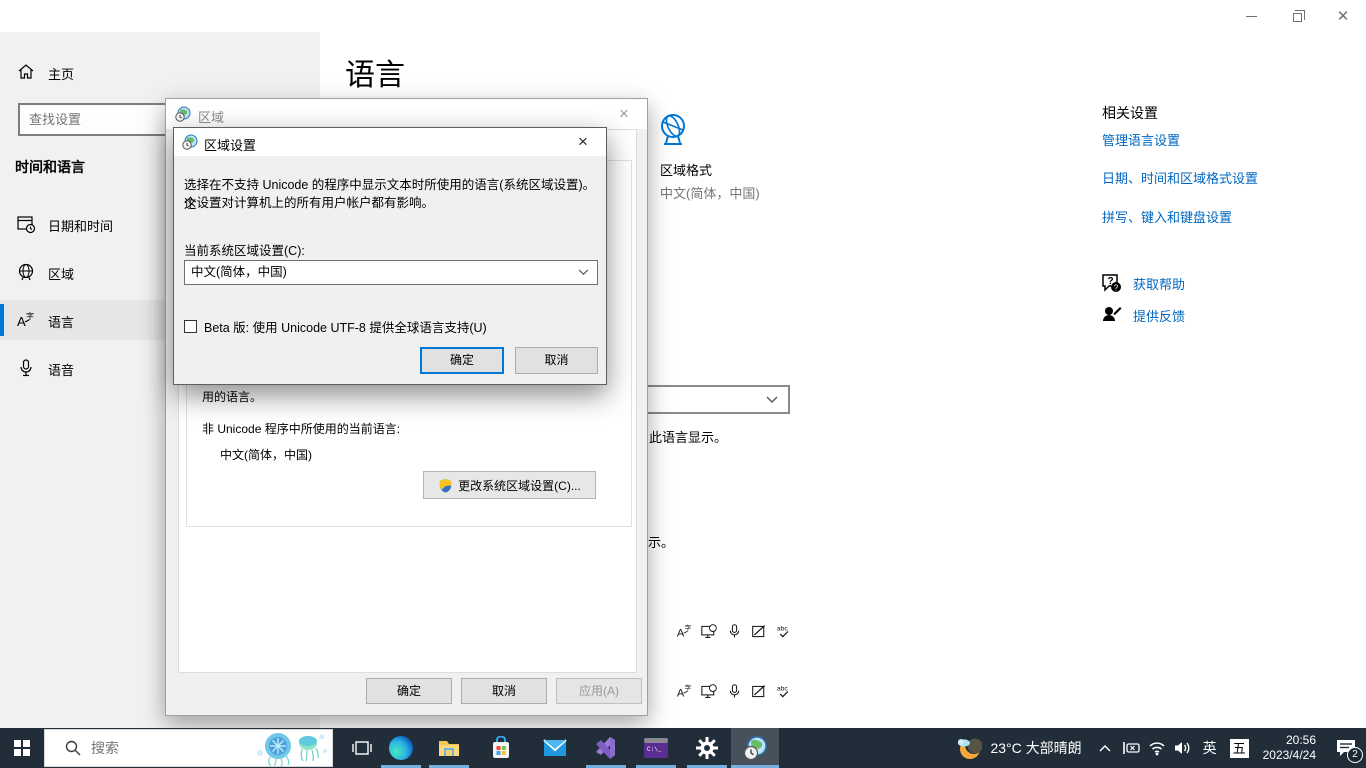  I want to click on minimize-button, so click(1251, 16).